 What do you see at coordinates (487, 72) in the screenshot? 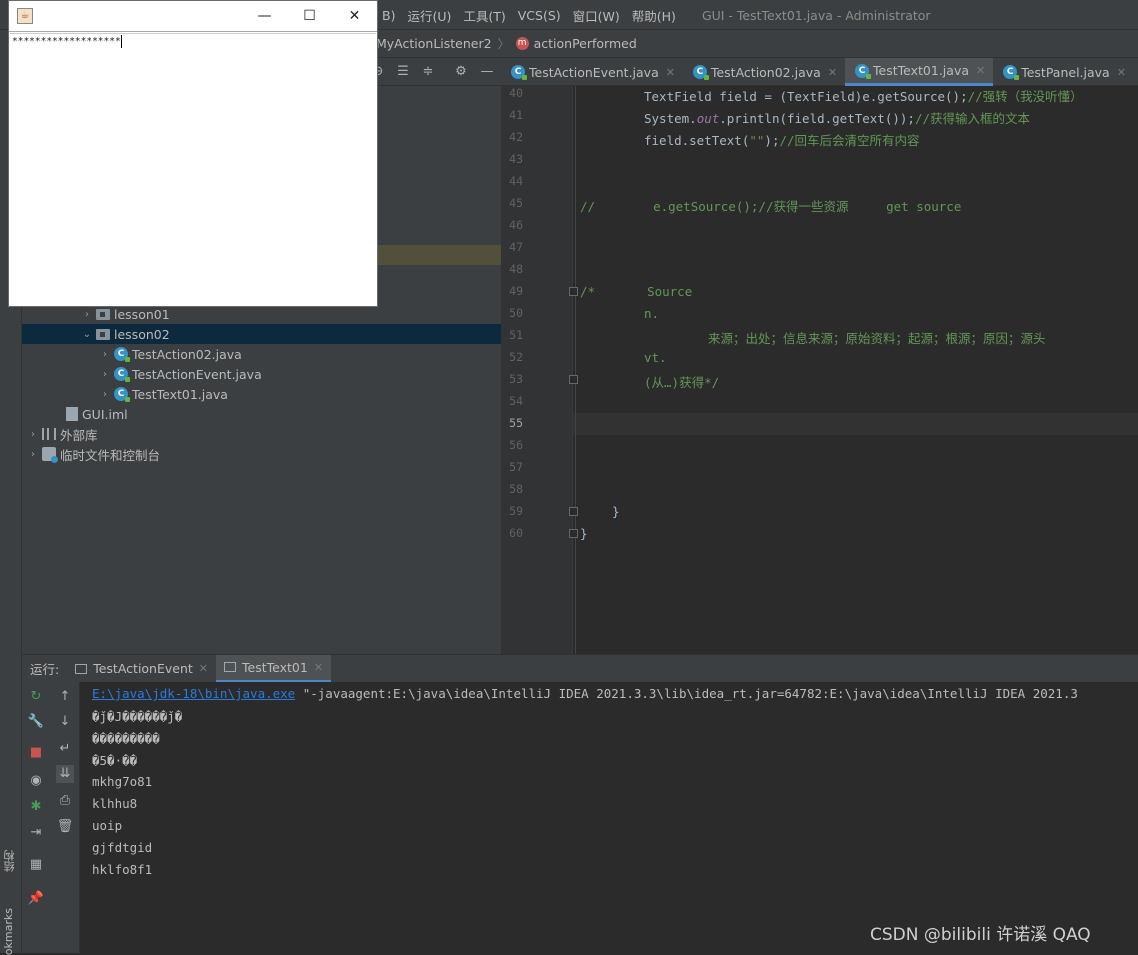
I see `hide-icon: —` at bounding box center [487, 72].